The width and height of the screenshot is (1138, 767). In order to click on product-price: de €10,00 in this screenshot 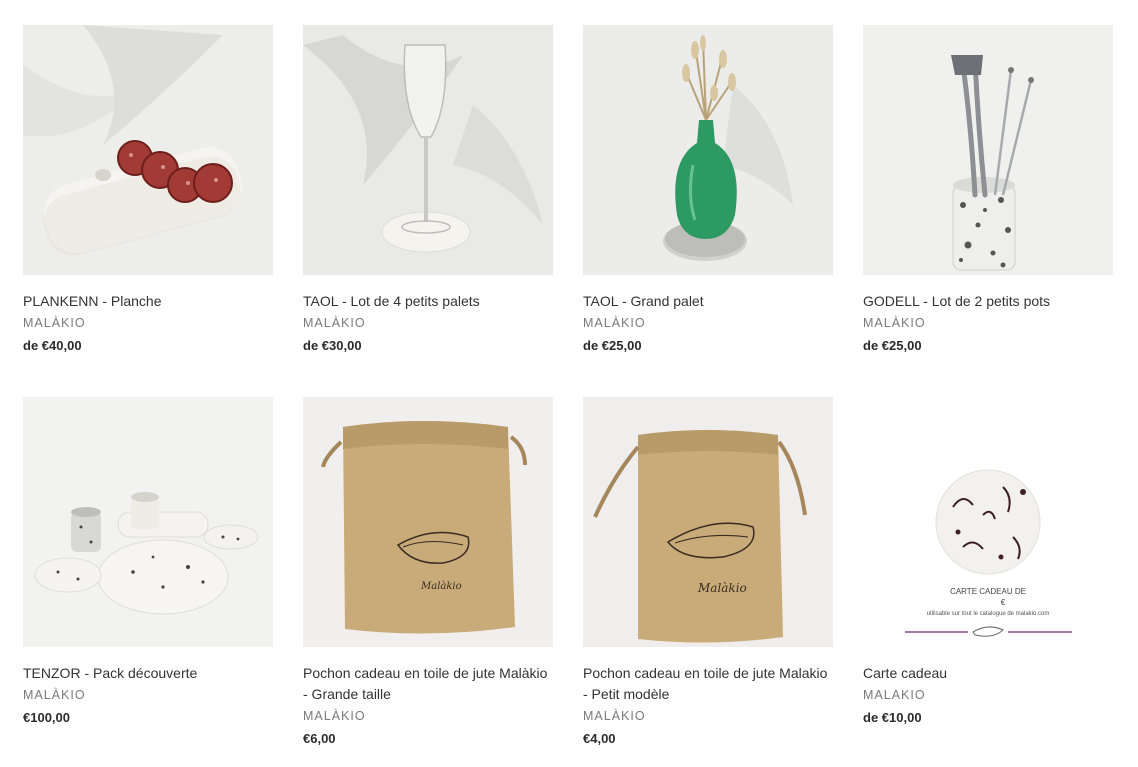, I will do `click(892, 717)`.